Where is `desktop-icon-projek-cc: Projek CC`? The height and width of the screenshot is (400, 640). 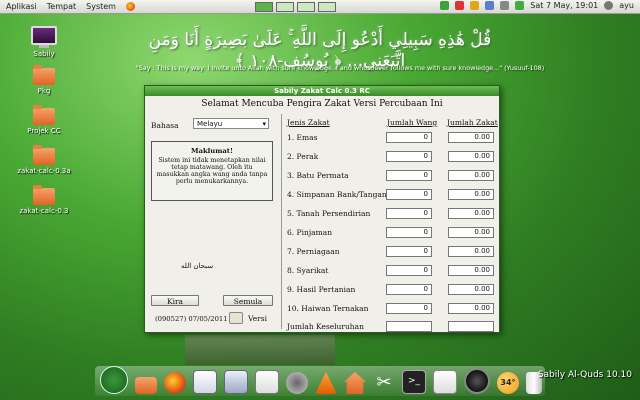
desktop-icon-projek-cc: Projek CC is located at coordinates (44, 120).